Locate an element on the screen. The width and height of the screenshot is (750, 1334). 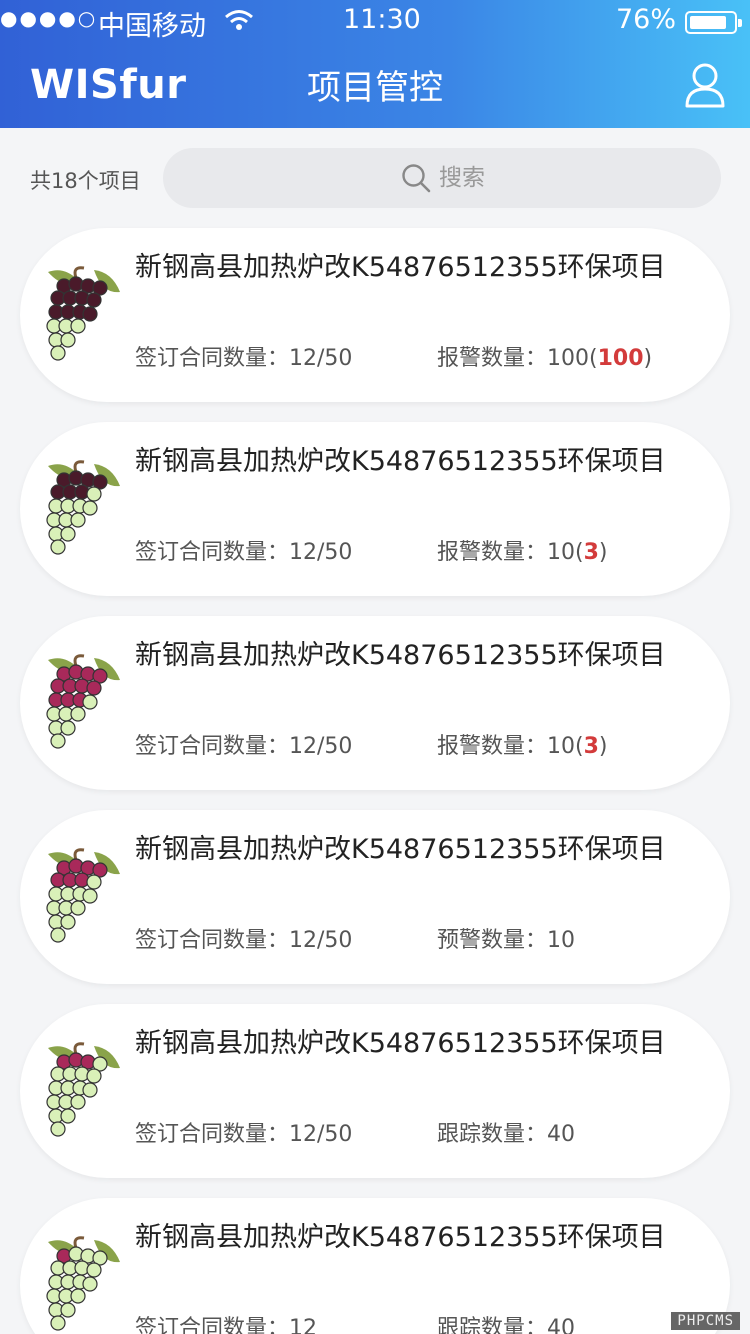
status-bar: ●●●●○ 中国移动 11:30 76% is located at coordinates (375, 23).